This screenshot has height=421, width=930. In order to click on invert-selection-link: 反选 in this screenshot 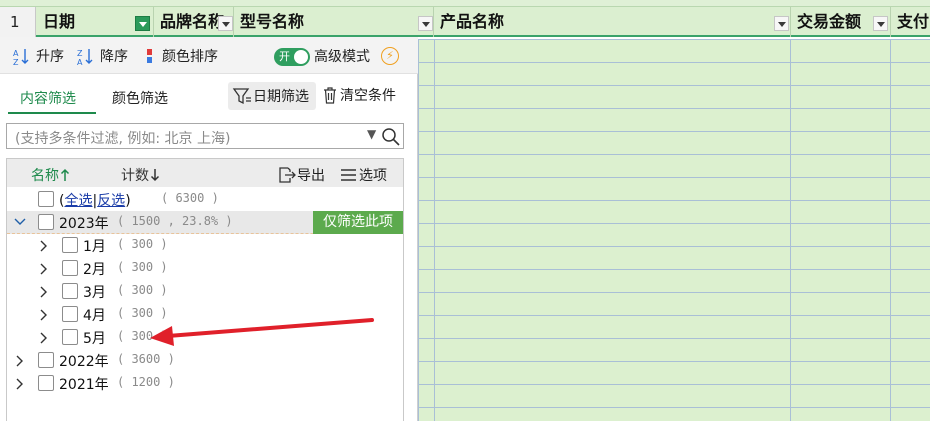, I will do `click(111, 201)`.